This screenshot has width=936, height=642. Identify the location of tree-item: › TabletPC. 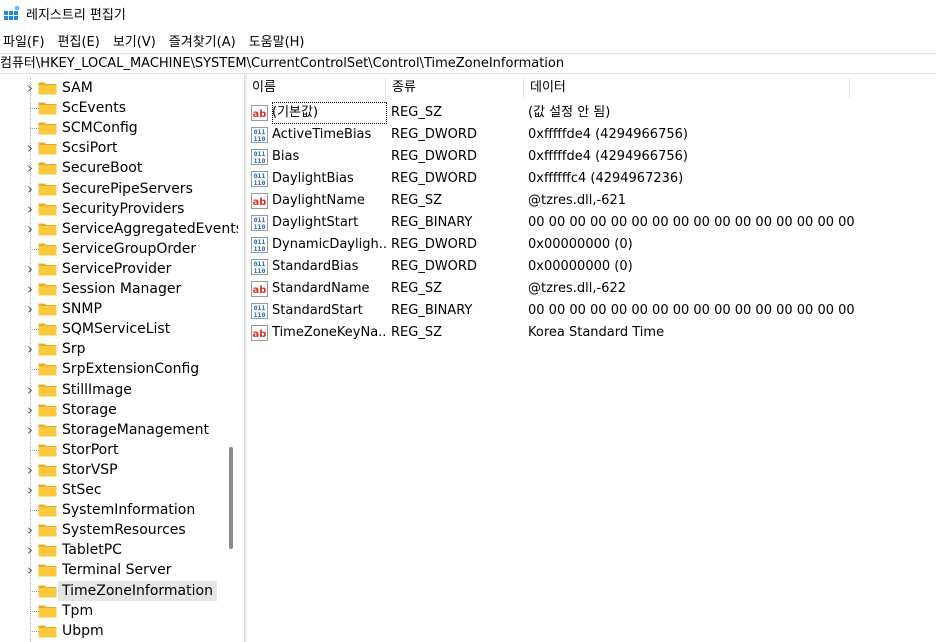
(114, 550).